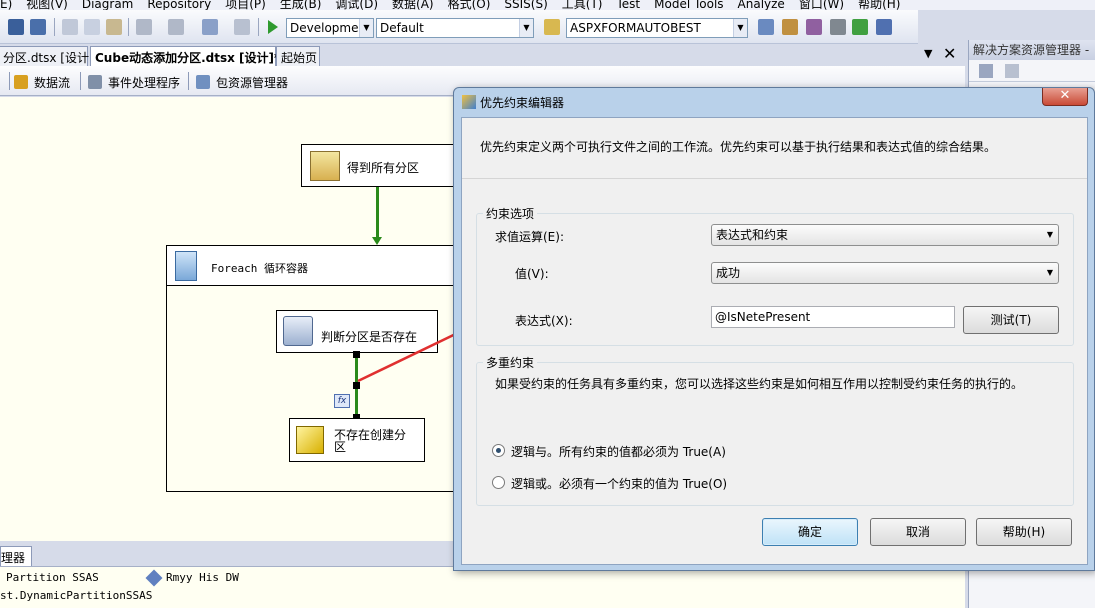 The width and height of the screenshot is (1095, 608). Describe the element at coordinates (498, 450) in the screenshot. I see `logical-and-radio` at that location.